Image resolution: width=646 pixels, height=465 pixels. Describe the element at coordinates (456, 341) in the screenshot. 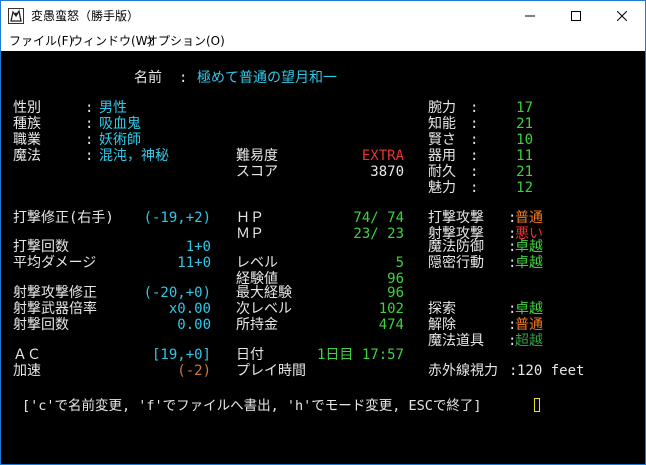

I see `skill-device-label: 魔法道具` at that location.